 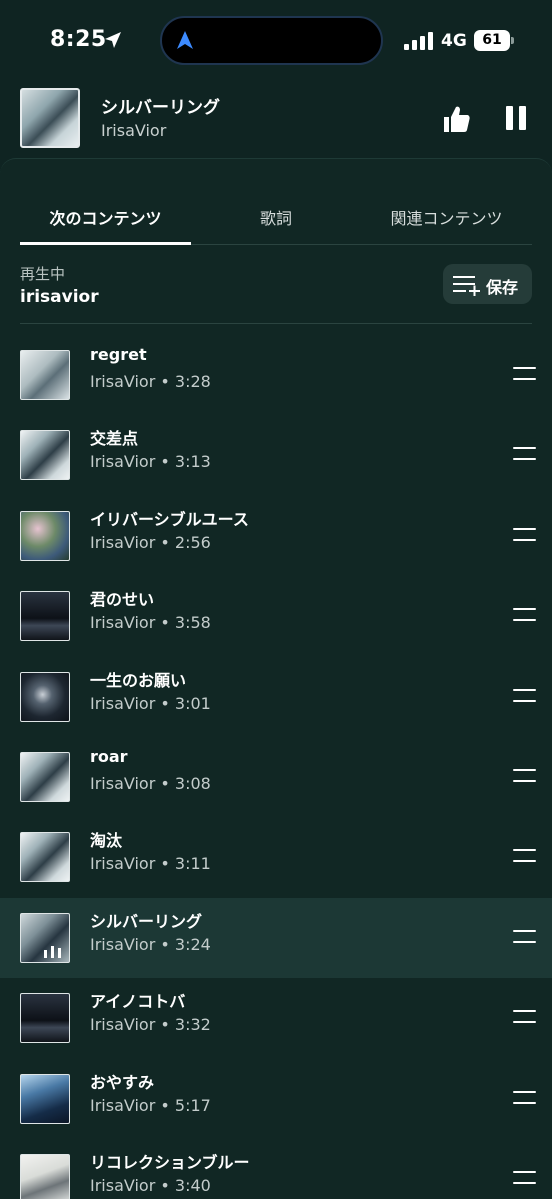 What do you see at coordinates (50, 118) in the screenshot?
I see `now-playing-artwork` at bounding box center [50, 118].